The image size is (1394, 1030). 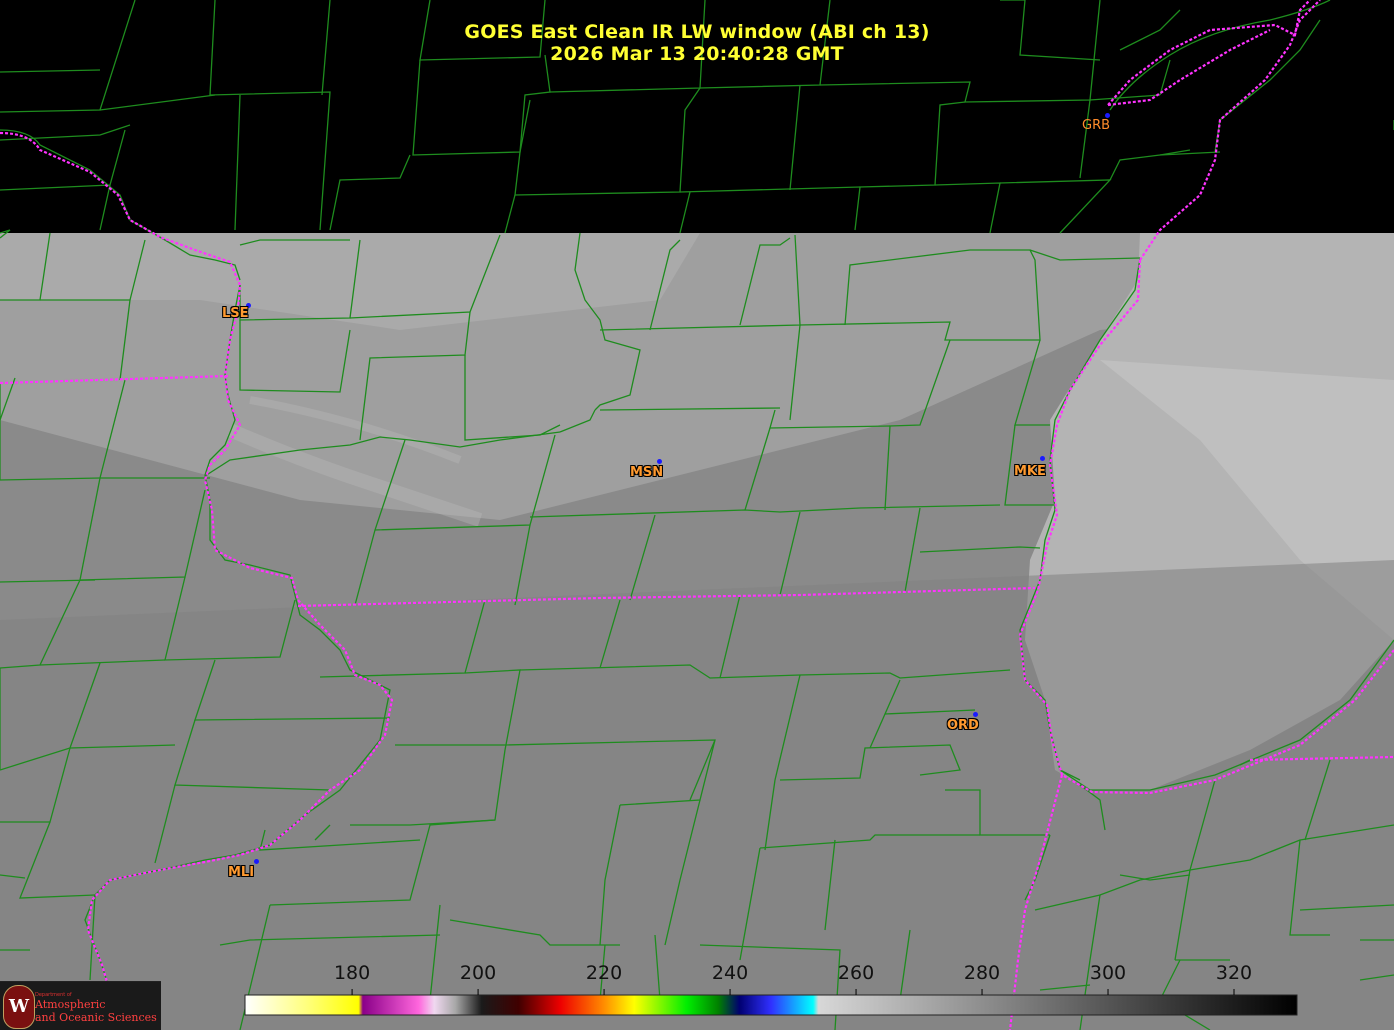 I want to click on colorbar-tick-label: 180, so click(x=352, y=973).